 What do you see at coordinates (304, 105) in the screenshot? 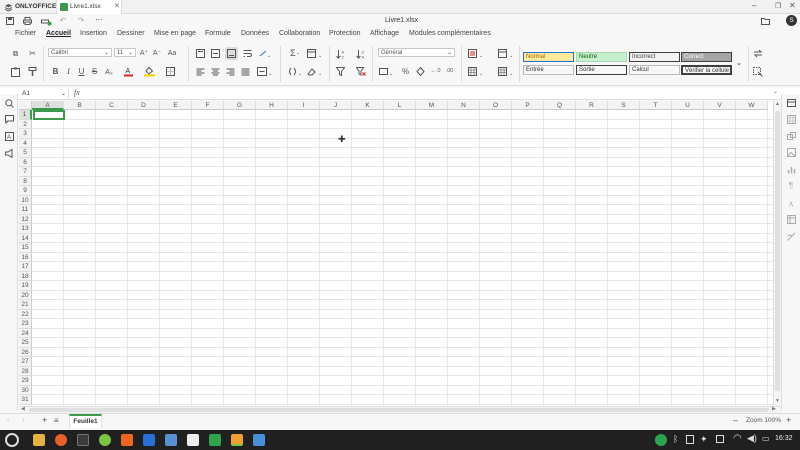
I see `column-header: I` at bounding box center [304, 105].